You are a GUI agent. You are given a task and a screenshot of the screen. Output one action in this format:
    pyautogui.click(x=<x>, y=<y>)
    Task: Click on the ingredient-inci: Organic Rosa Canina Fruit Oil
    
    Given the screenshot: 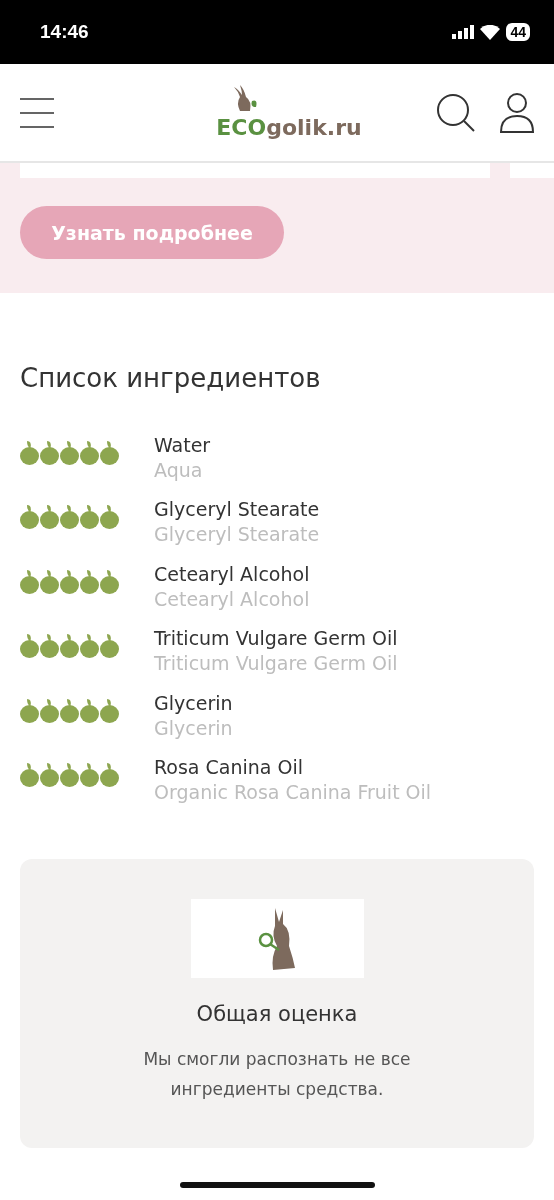 What is the action you would take?
    pyautogui.click(x=293, y=792)
    